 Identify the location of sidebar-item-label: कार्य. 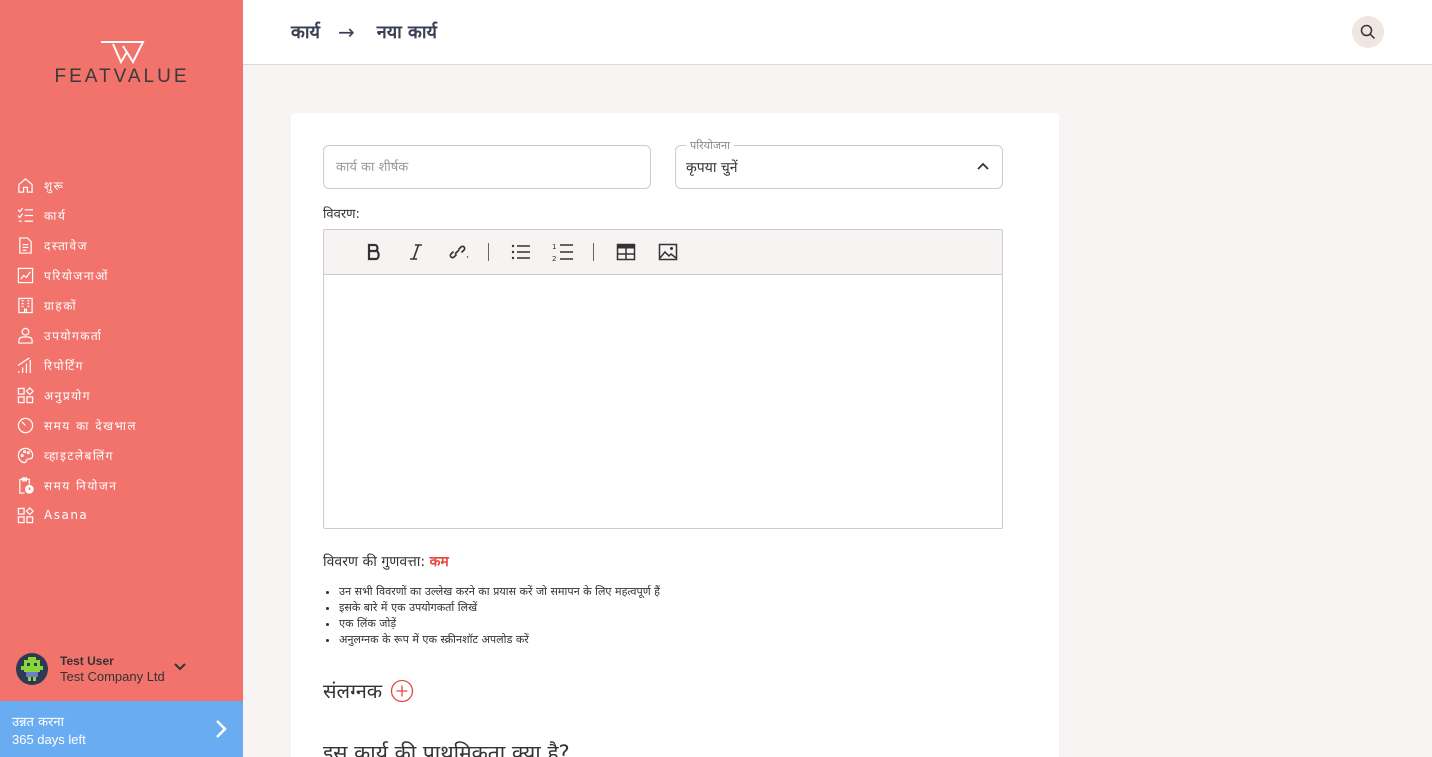
(55, 215).